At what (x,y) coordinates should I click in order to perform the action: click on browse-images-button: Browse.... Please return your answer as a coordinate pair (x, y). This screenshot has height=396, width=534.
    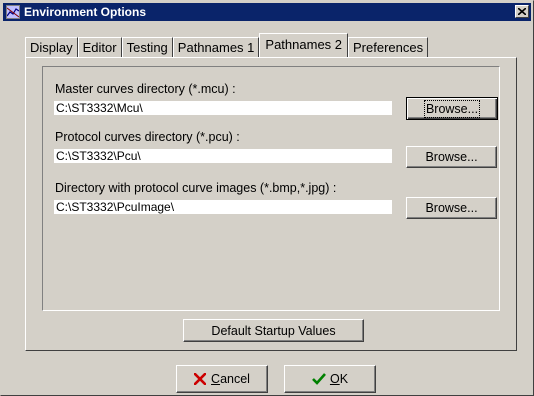
    Looking at the image, I should click on (451, 208).